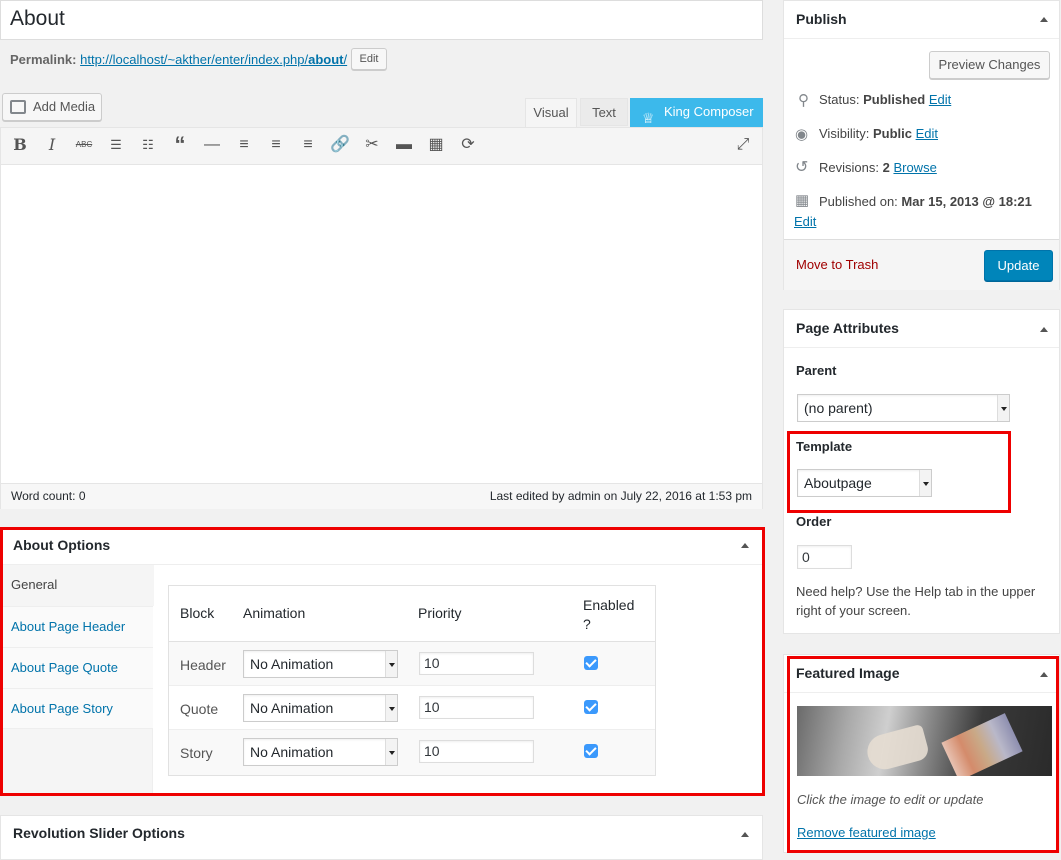 The height and width of the screenshot is (860, 1061). I want to click on highlight-featured-image, so click(923, 754).